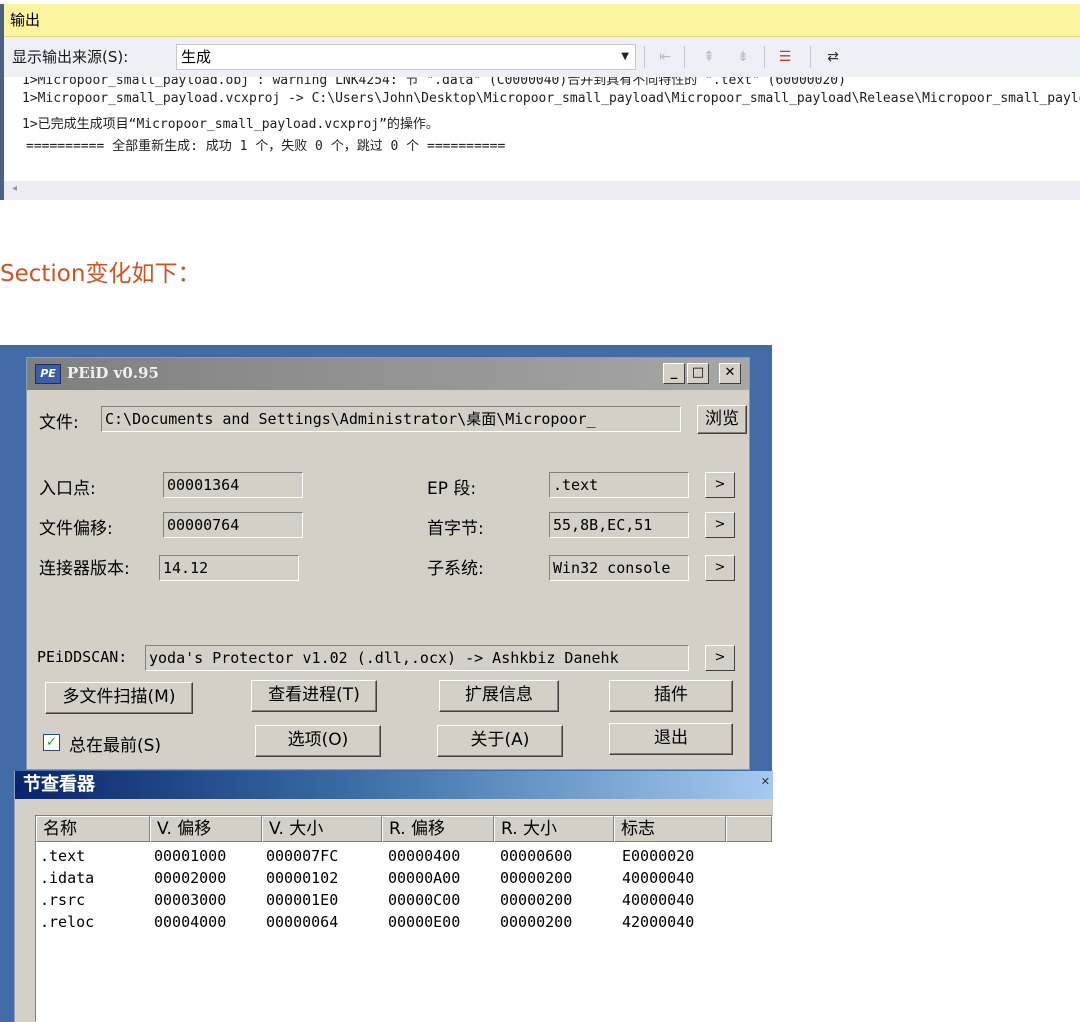 This screenshot has width=1080, height=1022. What do you see at coordinates (318, 741) in the screenshot?
I see `options-button: 选项(O)` at bounding box center [318, 741].